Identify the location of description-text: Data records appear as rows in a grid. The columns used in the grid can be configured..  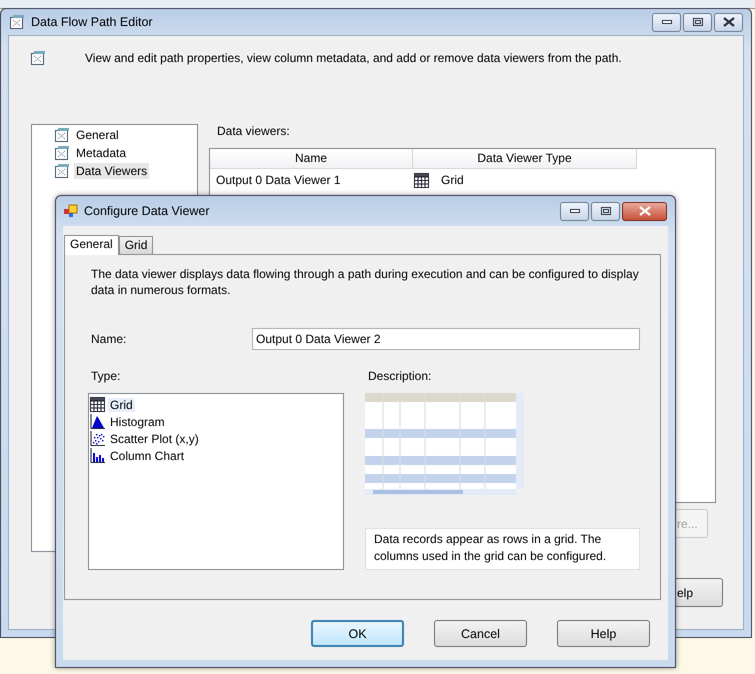
(502, 549).